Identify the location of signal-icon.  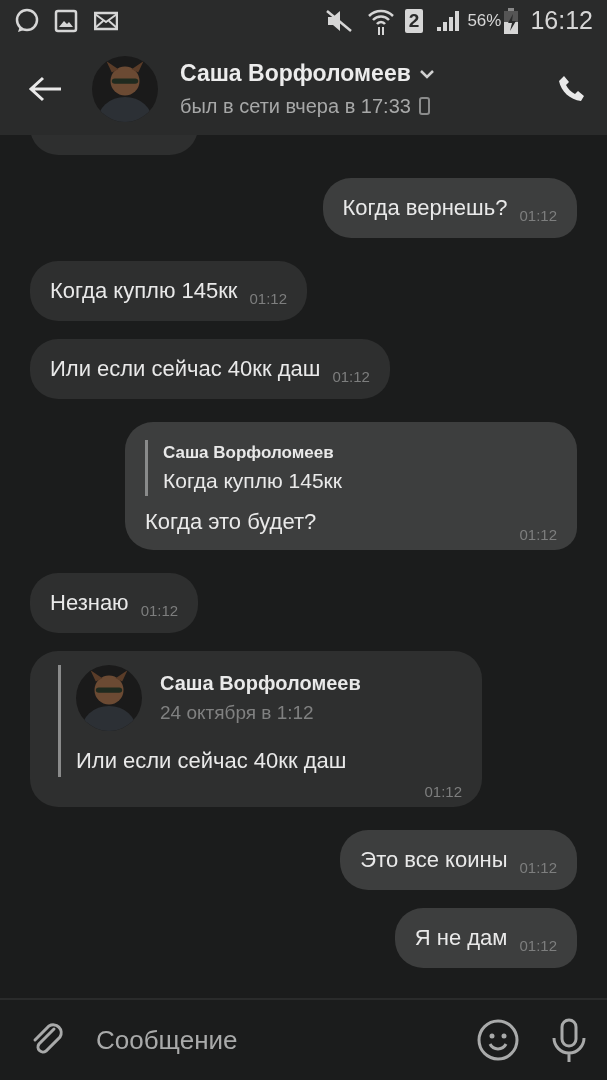
(448, 21).